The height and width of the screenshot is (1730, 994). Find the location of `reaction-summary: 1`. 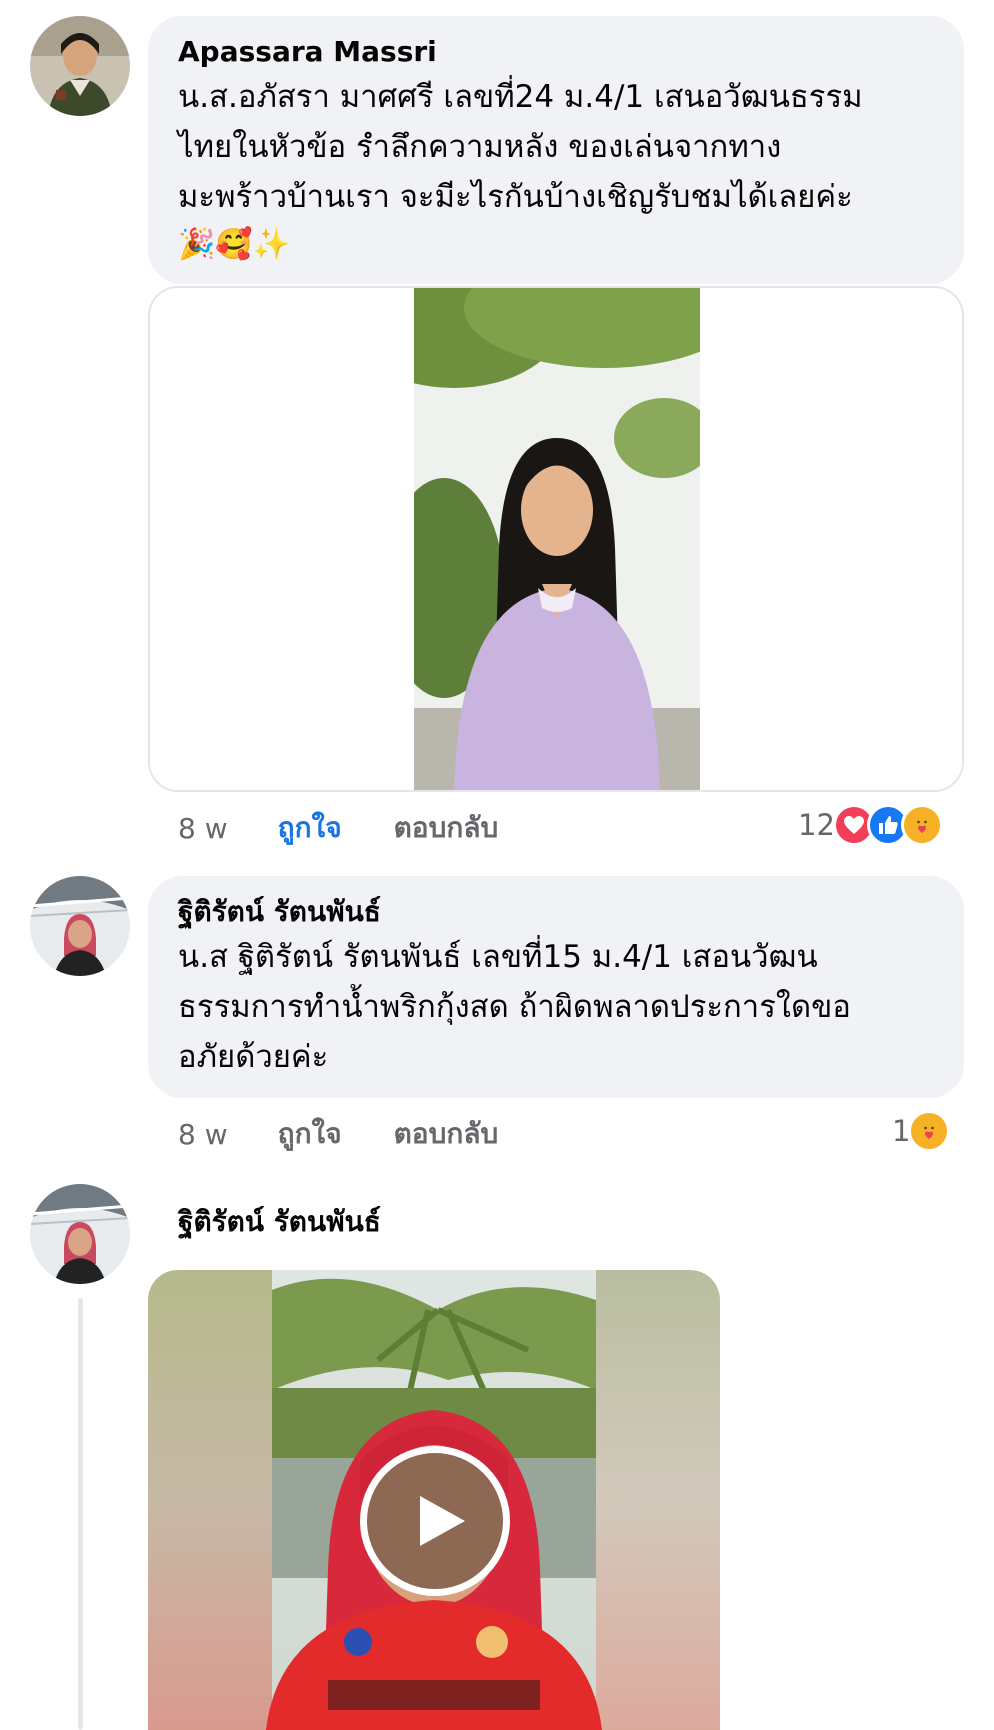

reaction-summary: 1 is located at coordinates (921, 1131).